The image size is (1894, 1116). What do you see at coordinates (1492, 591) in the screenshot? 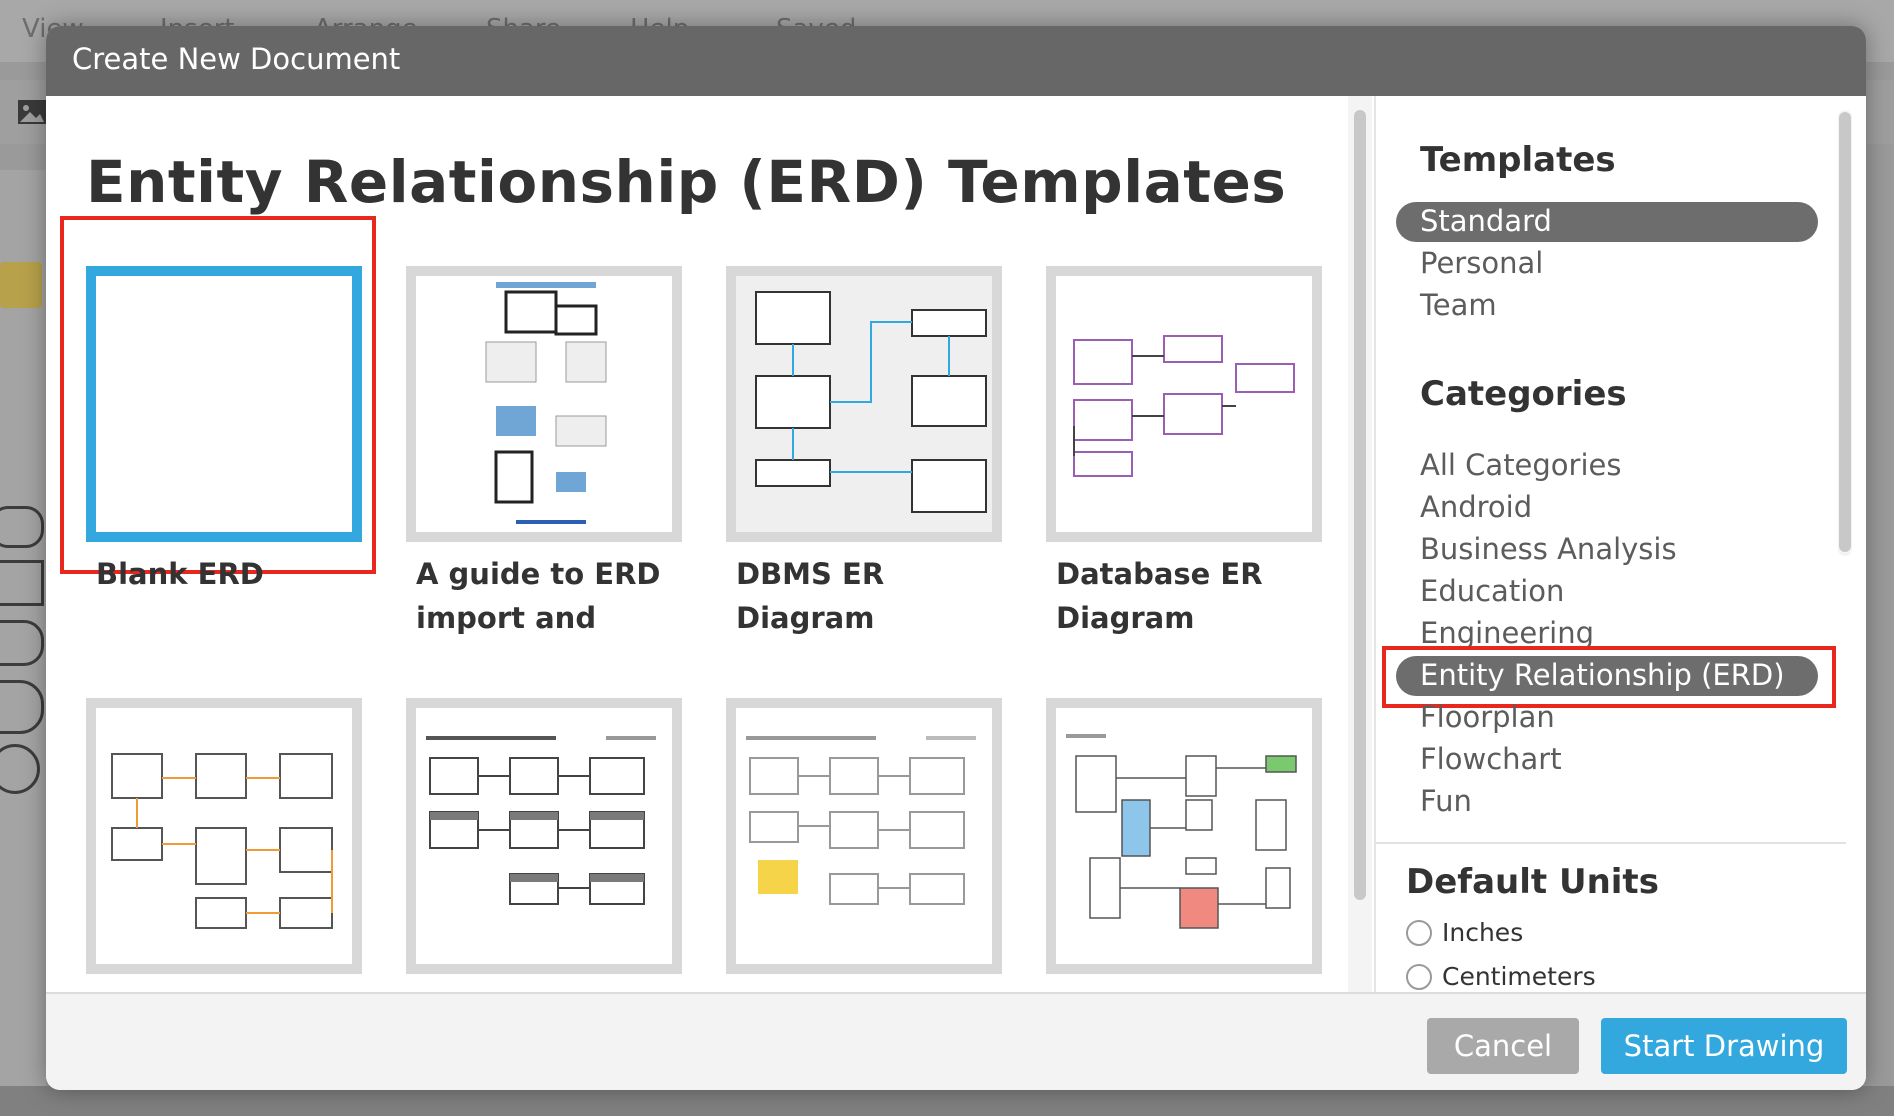
I see `category-education: Education` at bounding box center [1492, 591].